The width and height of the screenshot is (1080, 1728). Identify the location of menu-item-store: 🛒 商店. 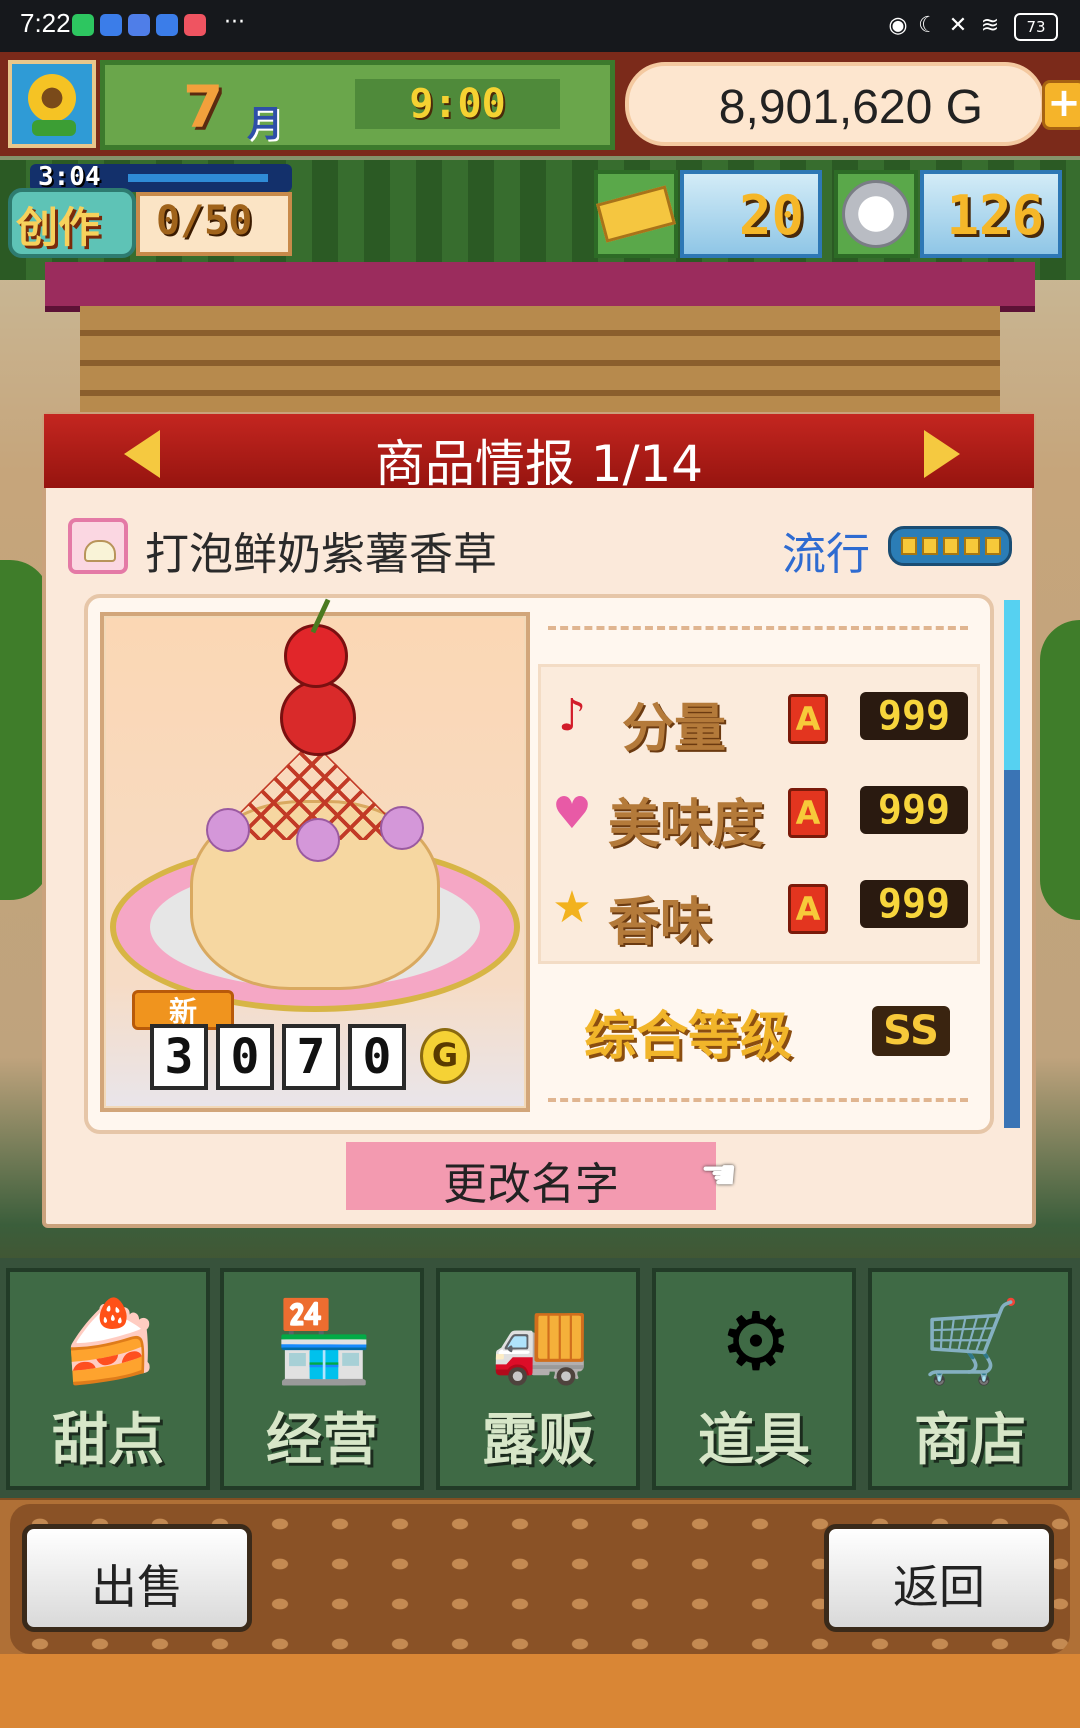
(970, 1379).